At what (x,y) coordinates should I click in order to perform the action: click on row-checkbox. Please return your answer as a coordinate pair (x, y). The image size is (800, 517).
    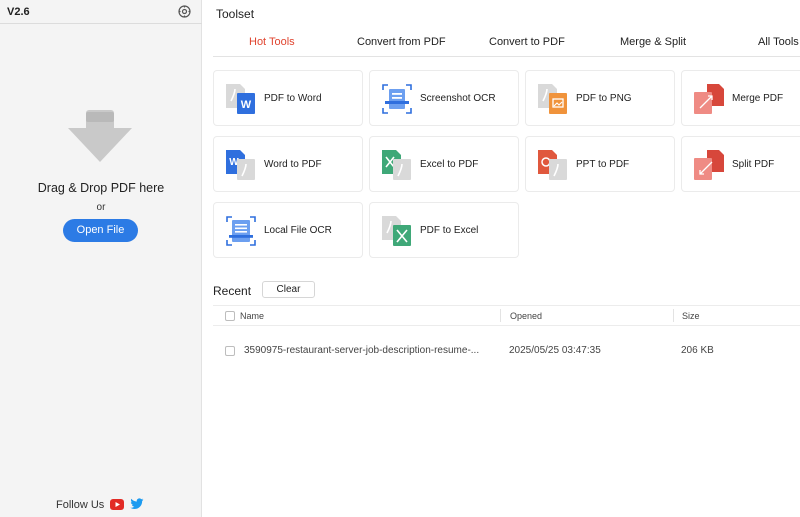
    Looking at the image, I should click on (230, 351).